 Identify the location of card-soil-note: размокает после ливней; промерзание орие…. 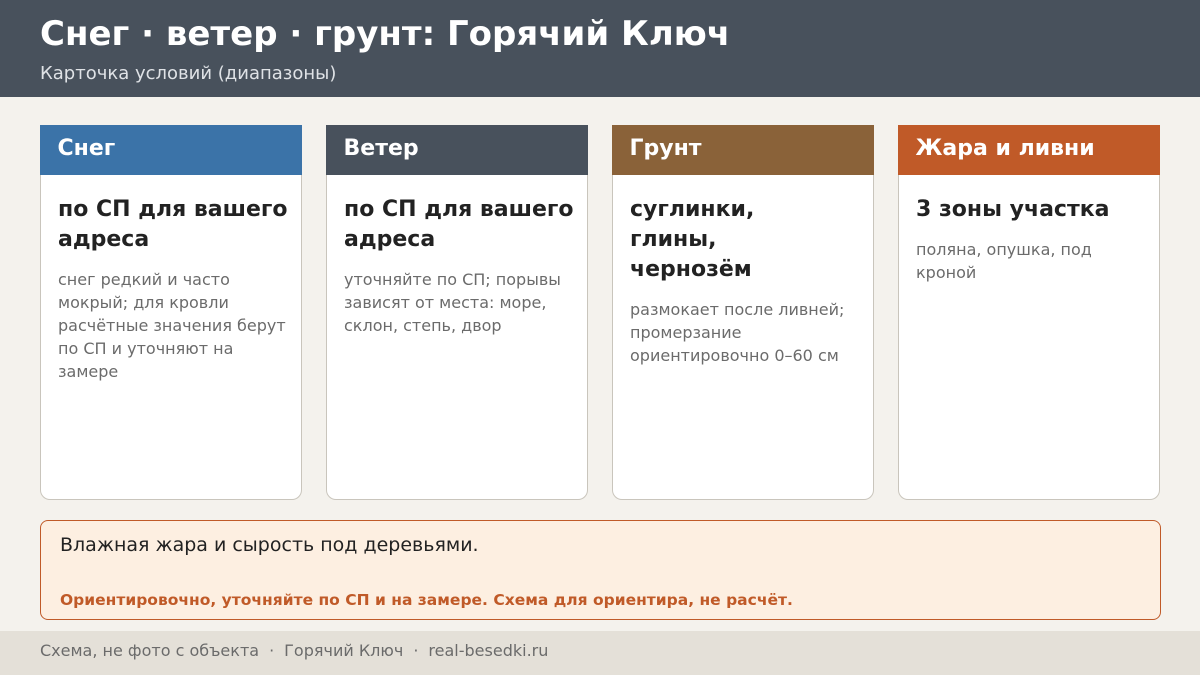
(737, 332).